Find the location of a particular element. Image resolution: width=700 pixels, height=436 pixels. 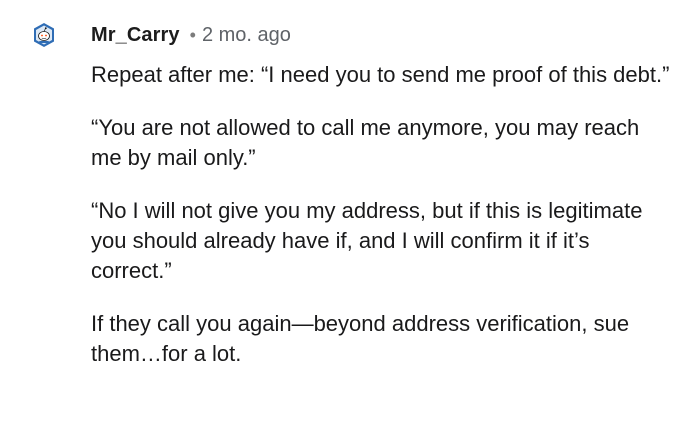

comment-header: Mr_Carry • 2 mo. ago is located at coordinates (191, 35).